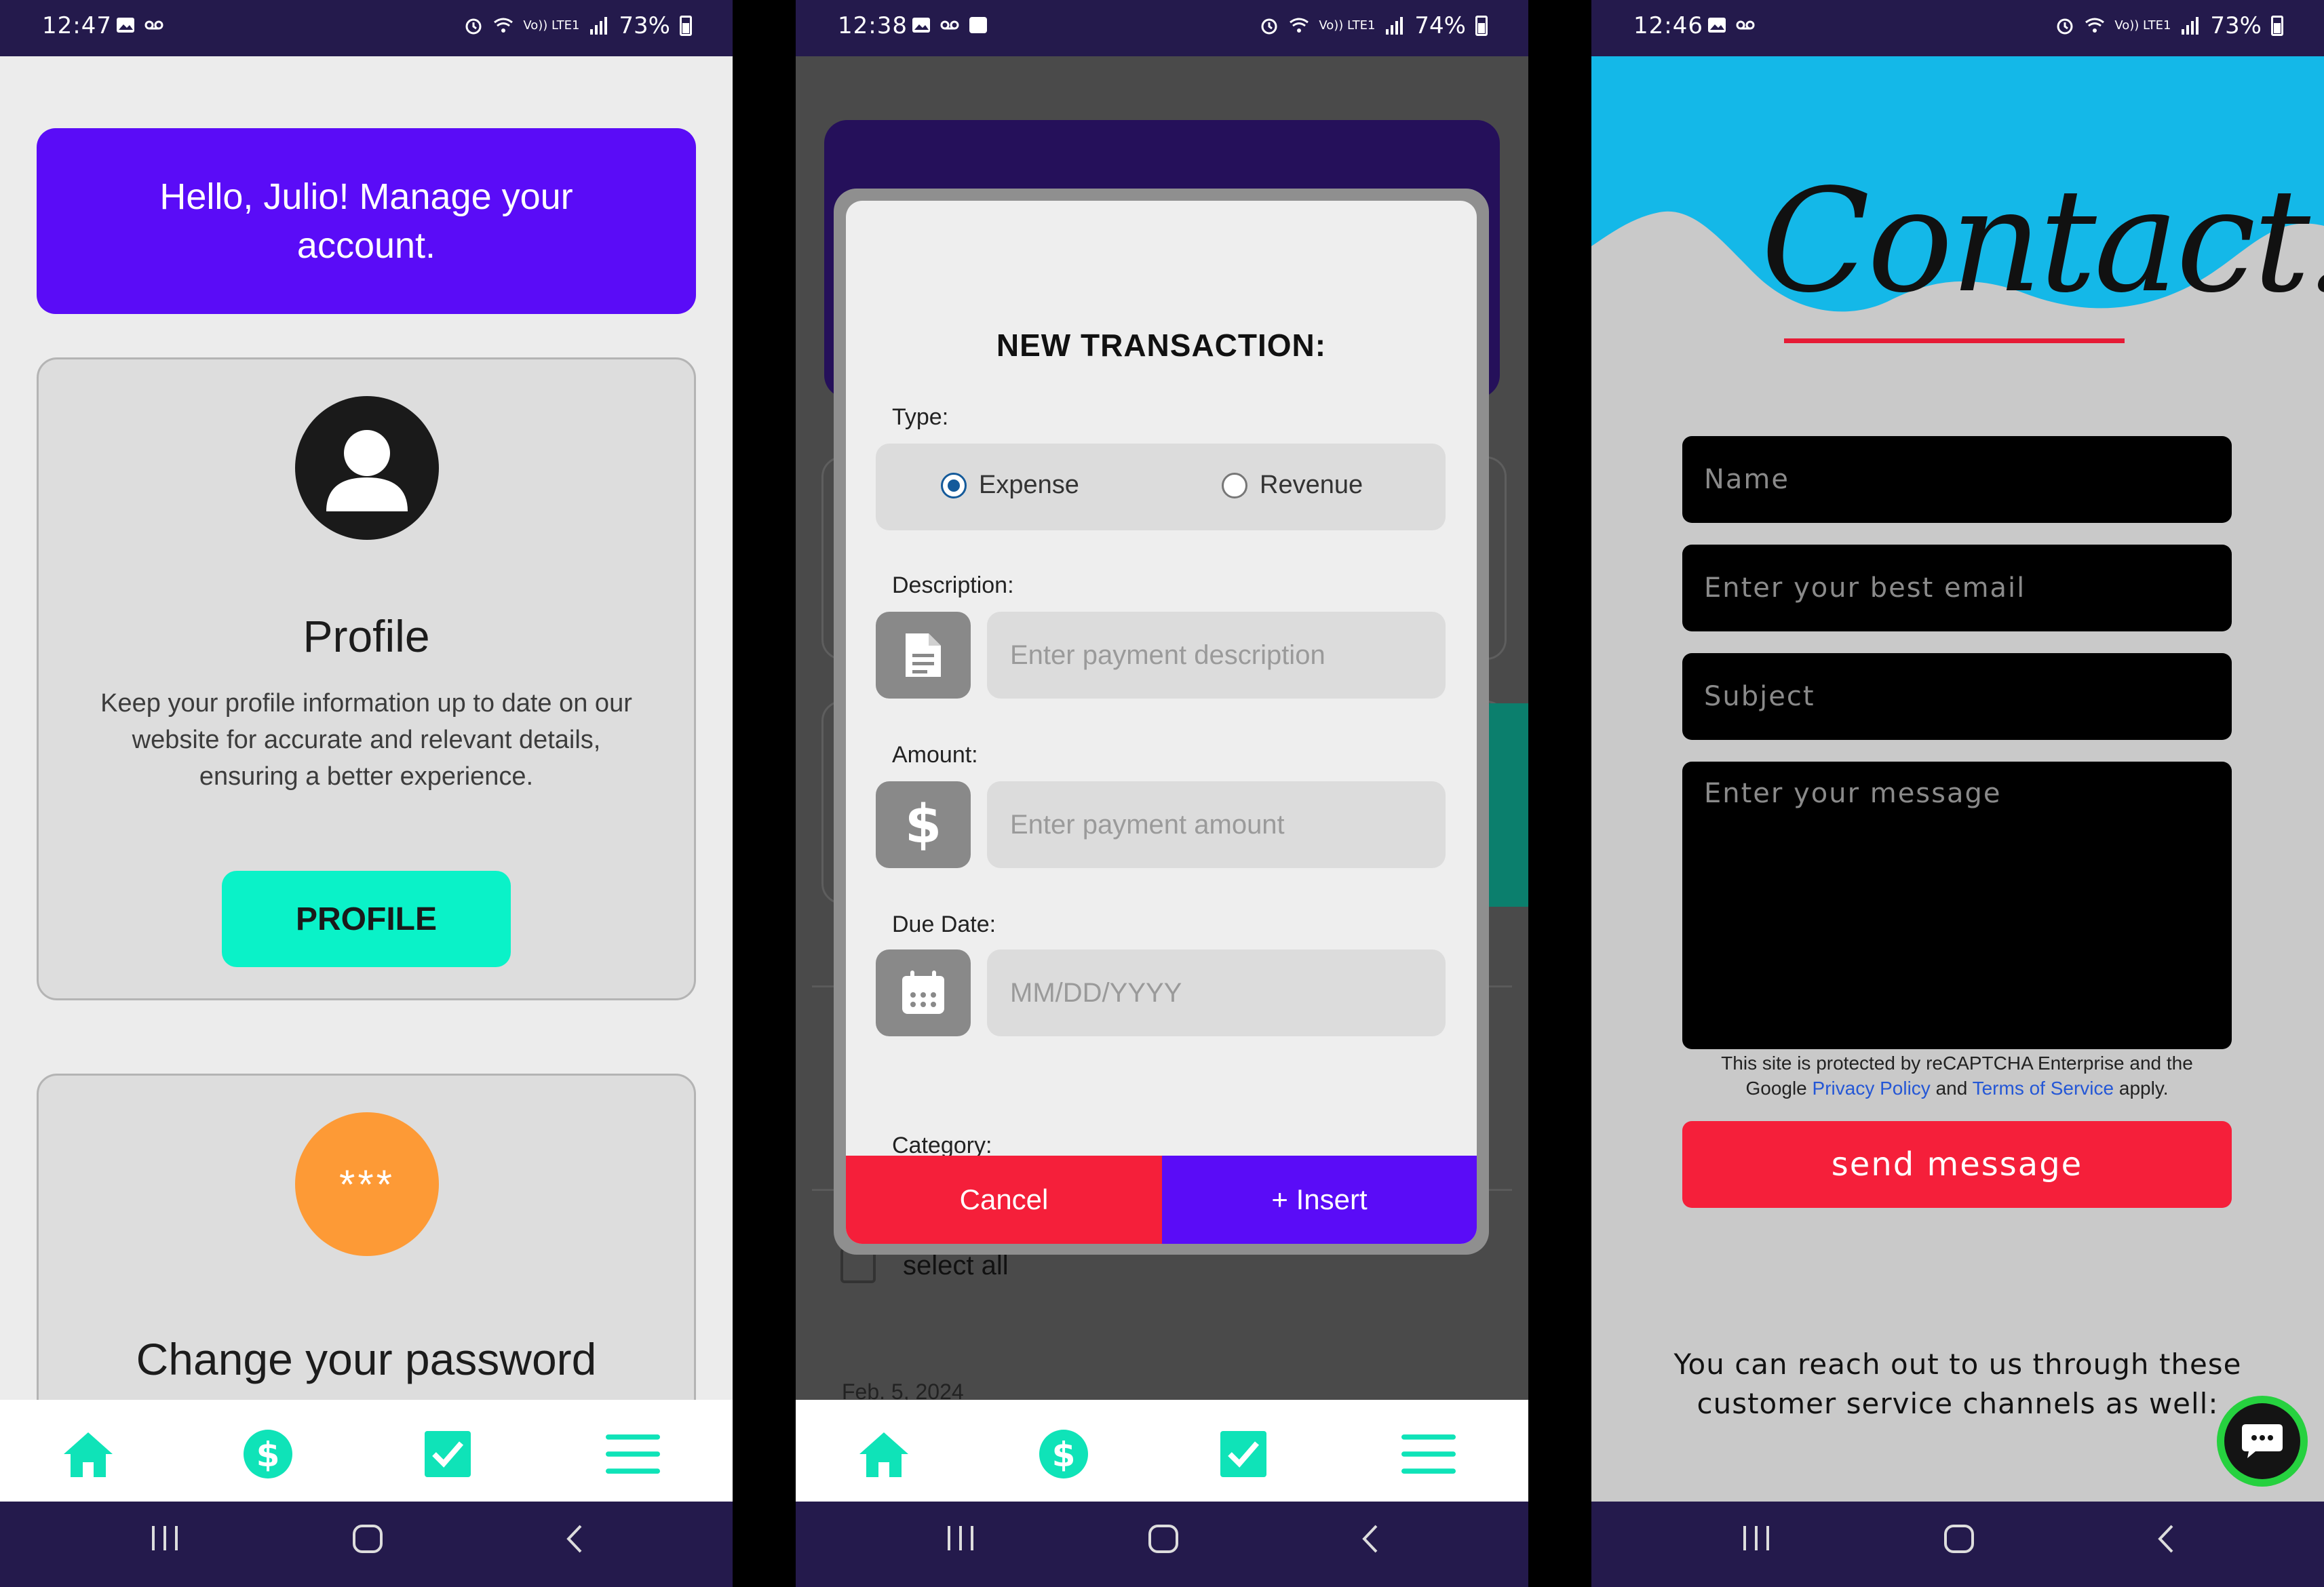  Describe the element at coordinates (921, 417) in the screenshot. I see `type-label: Type:` at that location.